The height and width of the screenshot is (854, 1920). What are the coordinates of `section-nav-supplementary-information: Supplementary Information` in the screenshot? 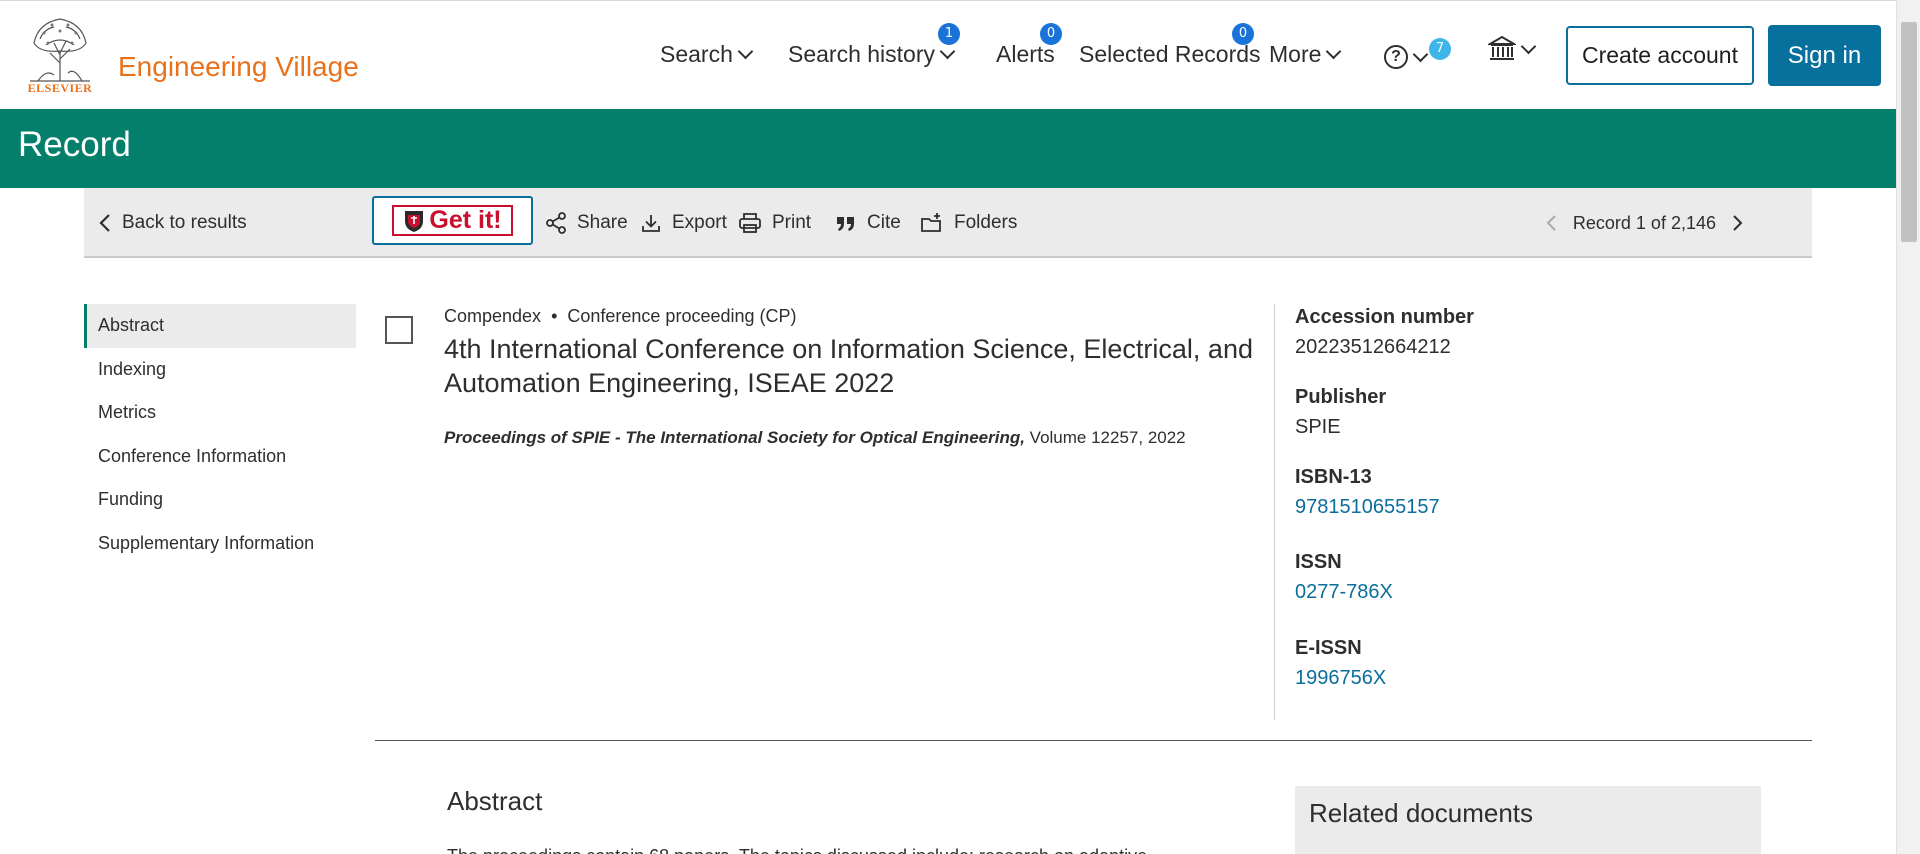 It's located at (220, 544).